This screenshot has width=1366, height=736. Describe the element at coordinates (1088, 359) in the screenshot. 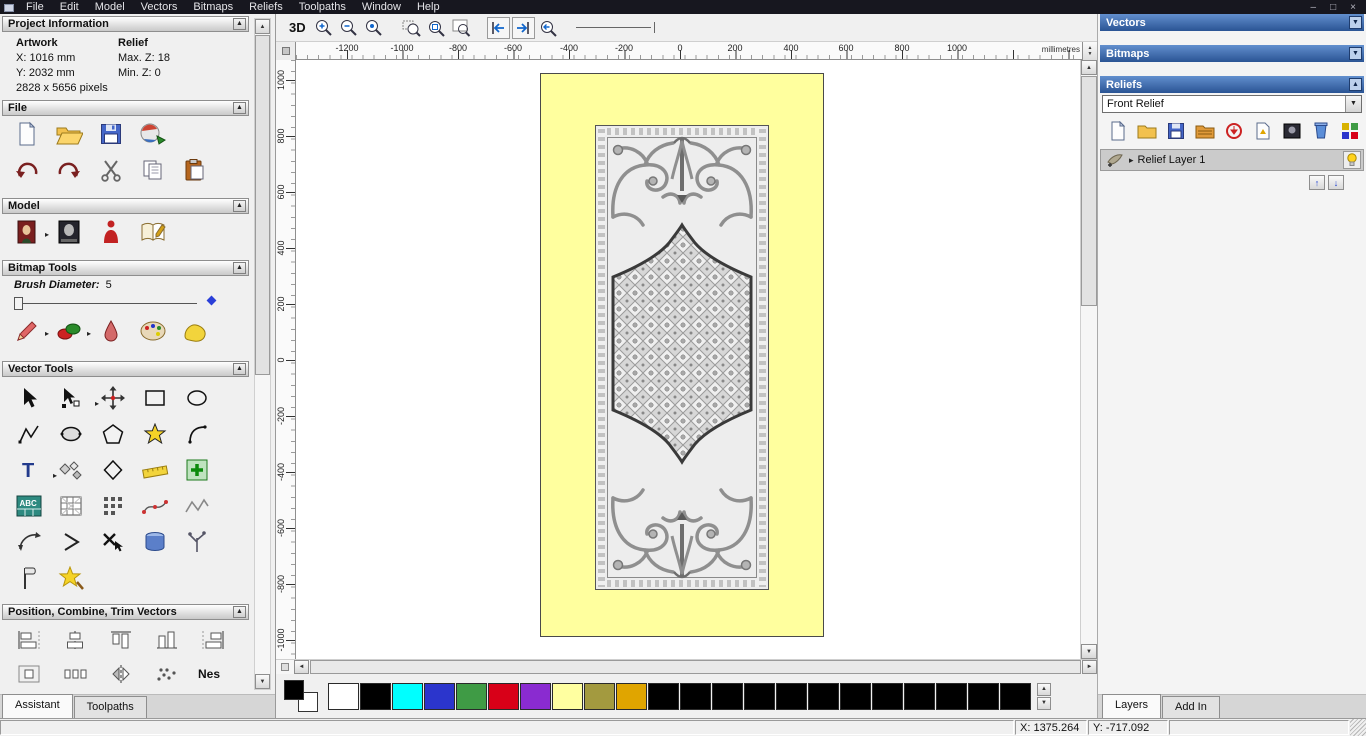

I see `vertical-scrollbar: ▲ ▼` at that location.